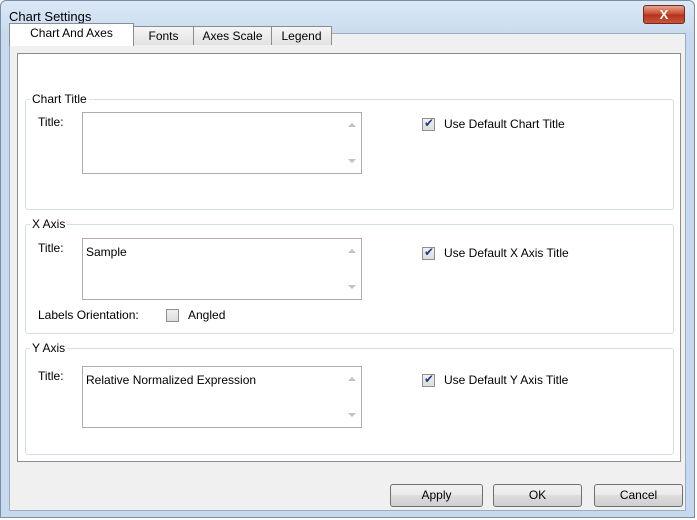 This screenshot has height=520, width=697. I want to click on window-title: Chart Settings, so click(50, 16).